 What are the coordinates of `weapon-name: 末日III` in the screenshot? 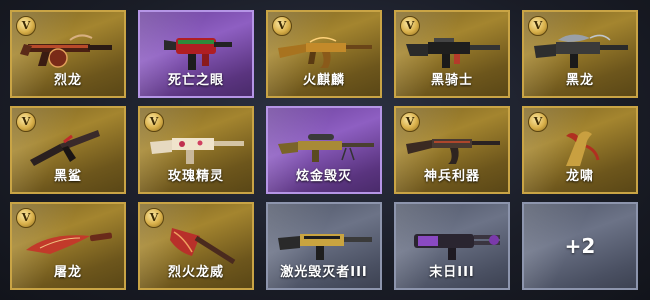 It's located at (452, 272).